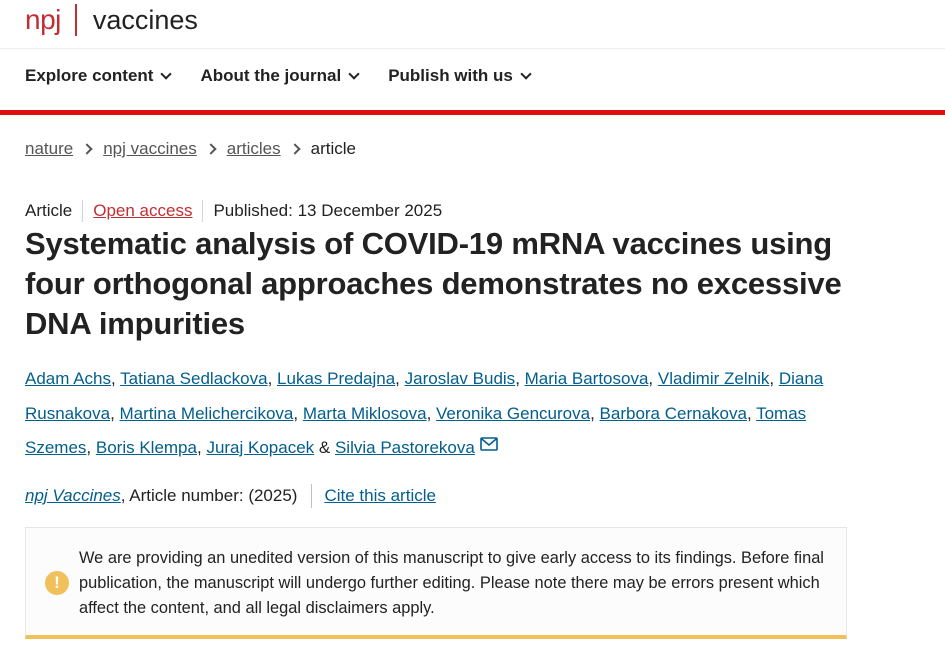 The height and width of the screenshot is (671, 945). Describe the element at coordinates (450, 75) in the screenshot. I see `nav-label: Publish with us` at that location.